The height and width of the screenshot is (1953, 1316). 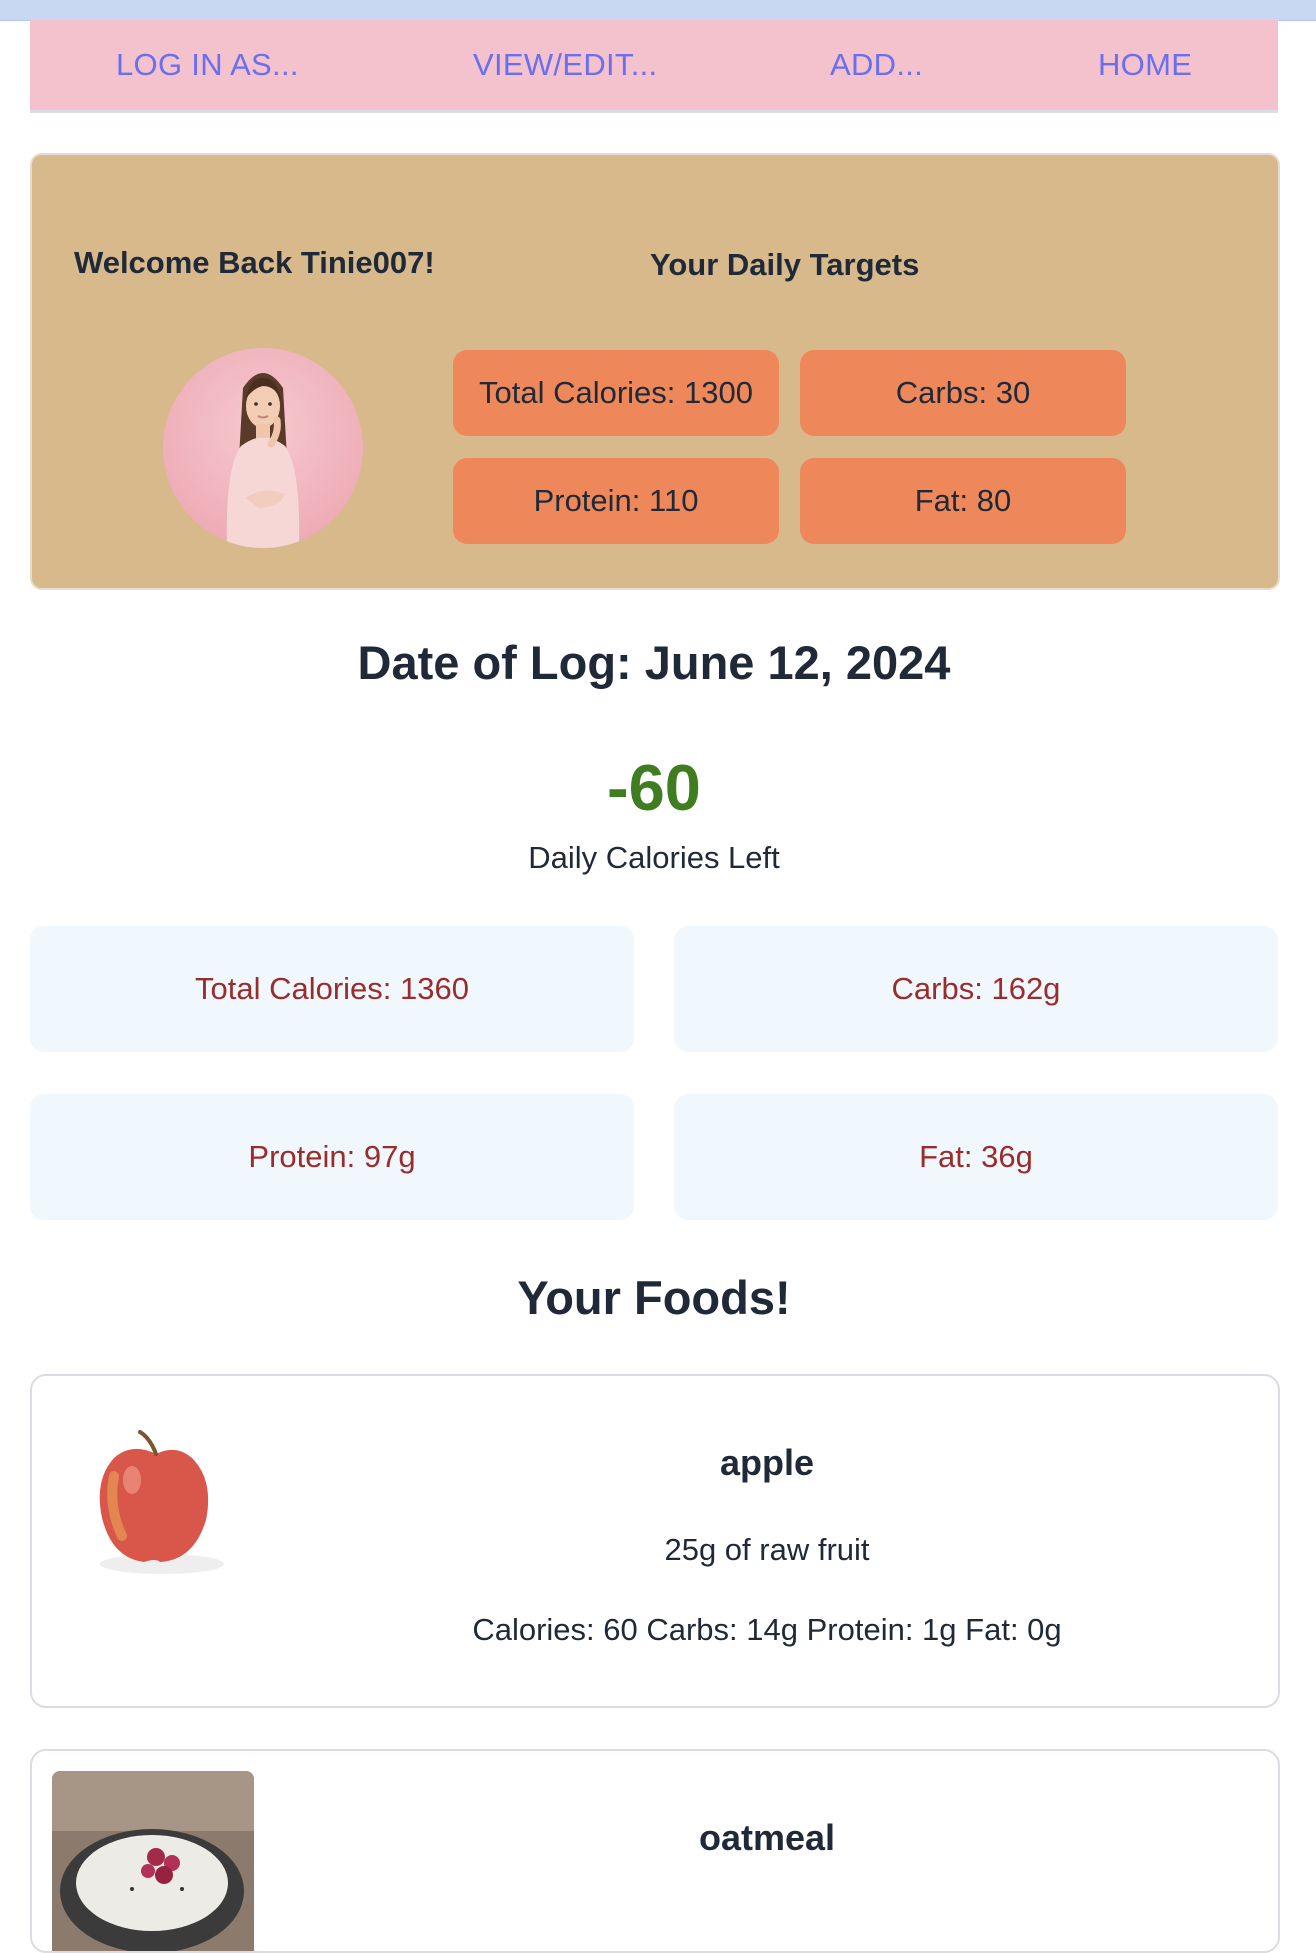 What do you see at coordinates (963, 393) in the screenshot?
I see `target-carbs: Carbs: 30` at bounding box center [963, 393].